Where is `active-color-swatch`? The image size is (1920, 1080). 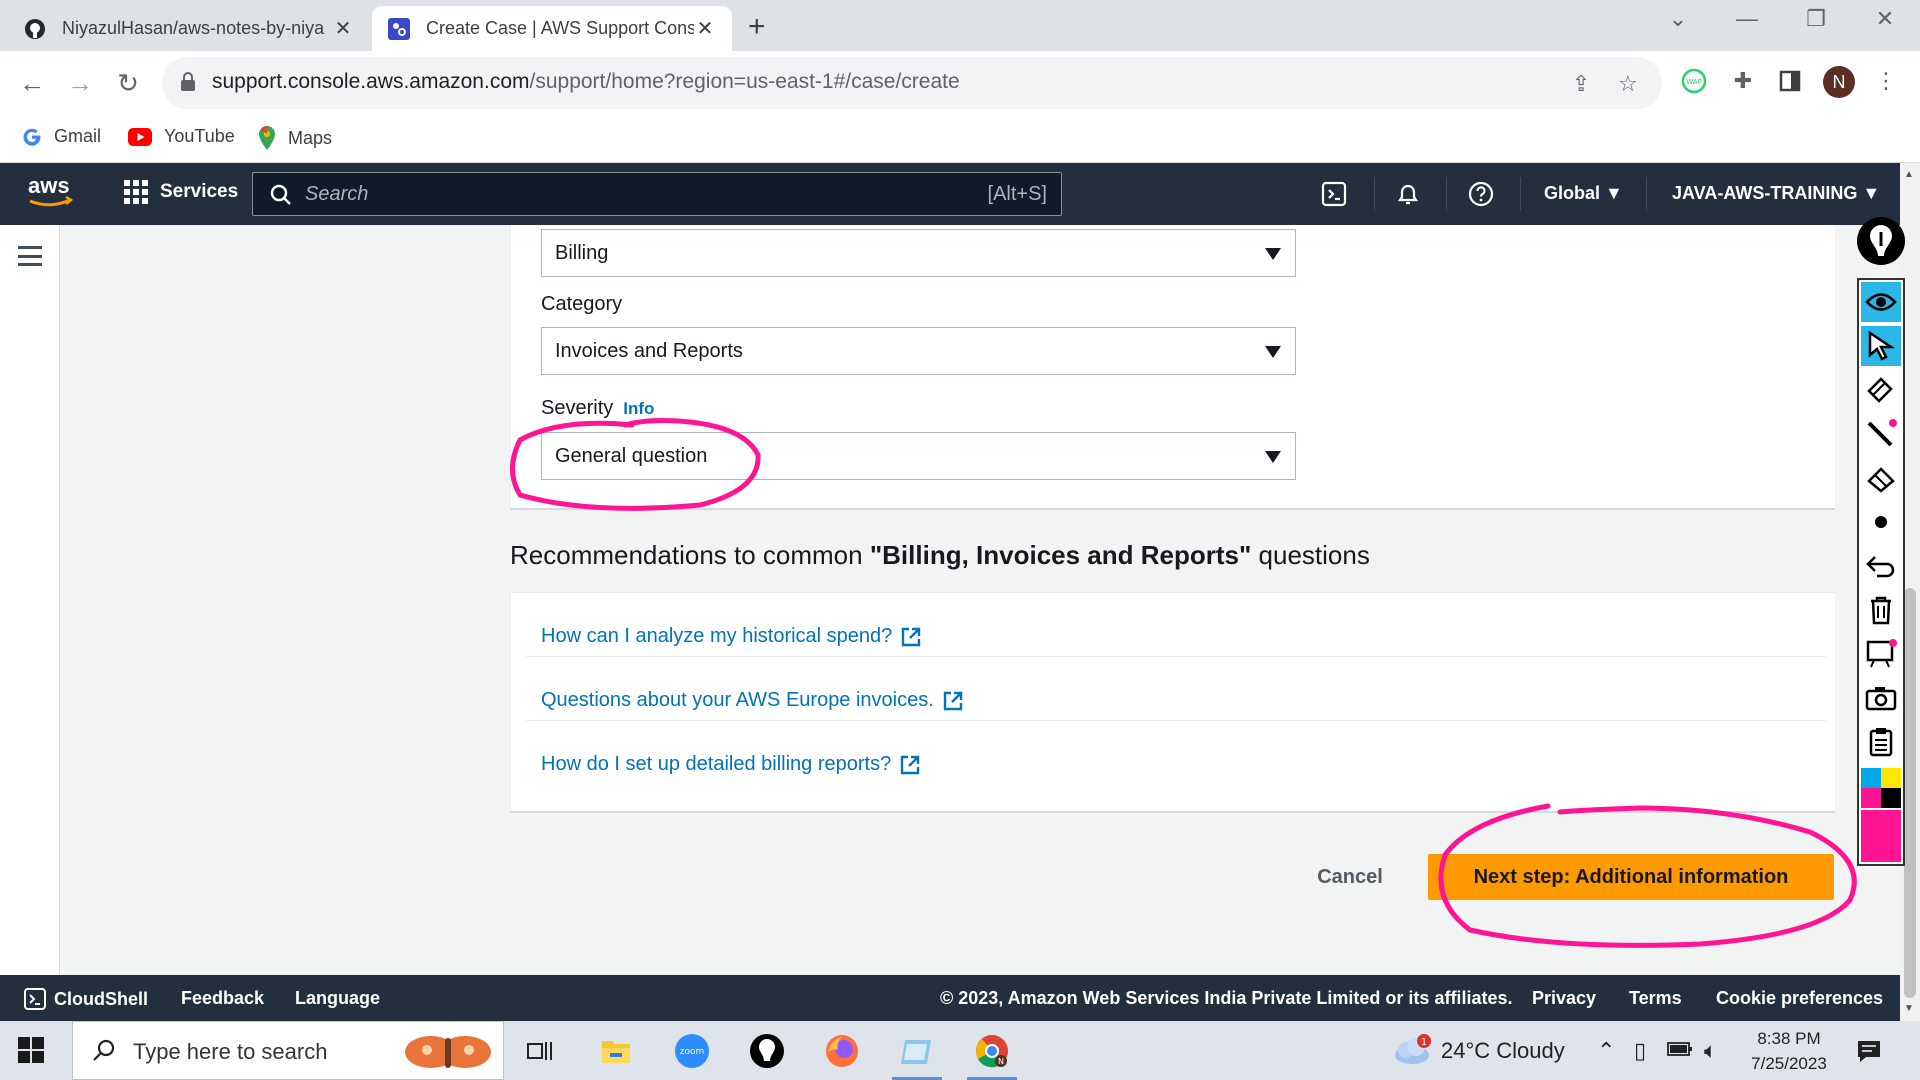
active-color-swatch is located at coordinates (1881, 836).